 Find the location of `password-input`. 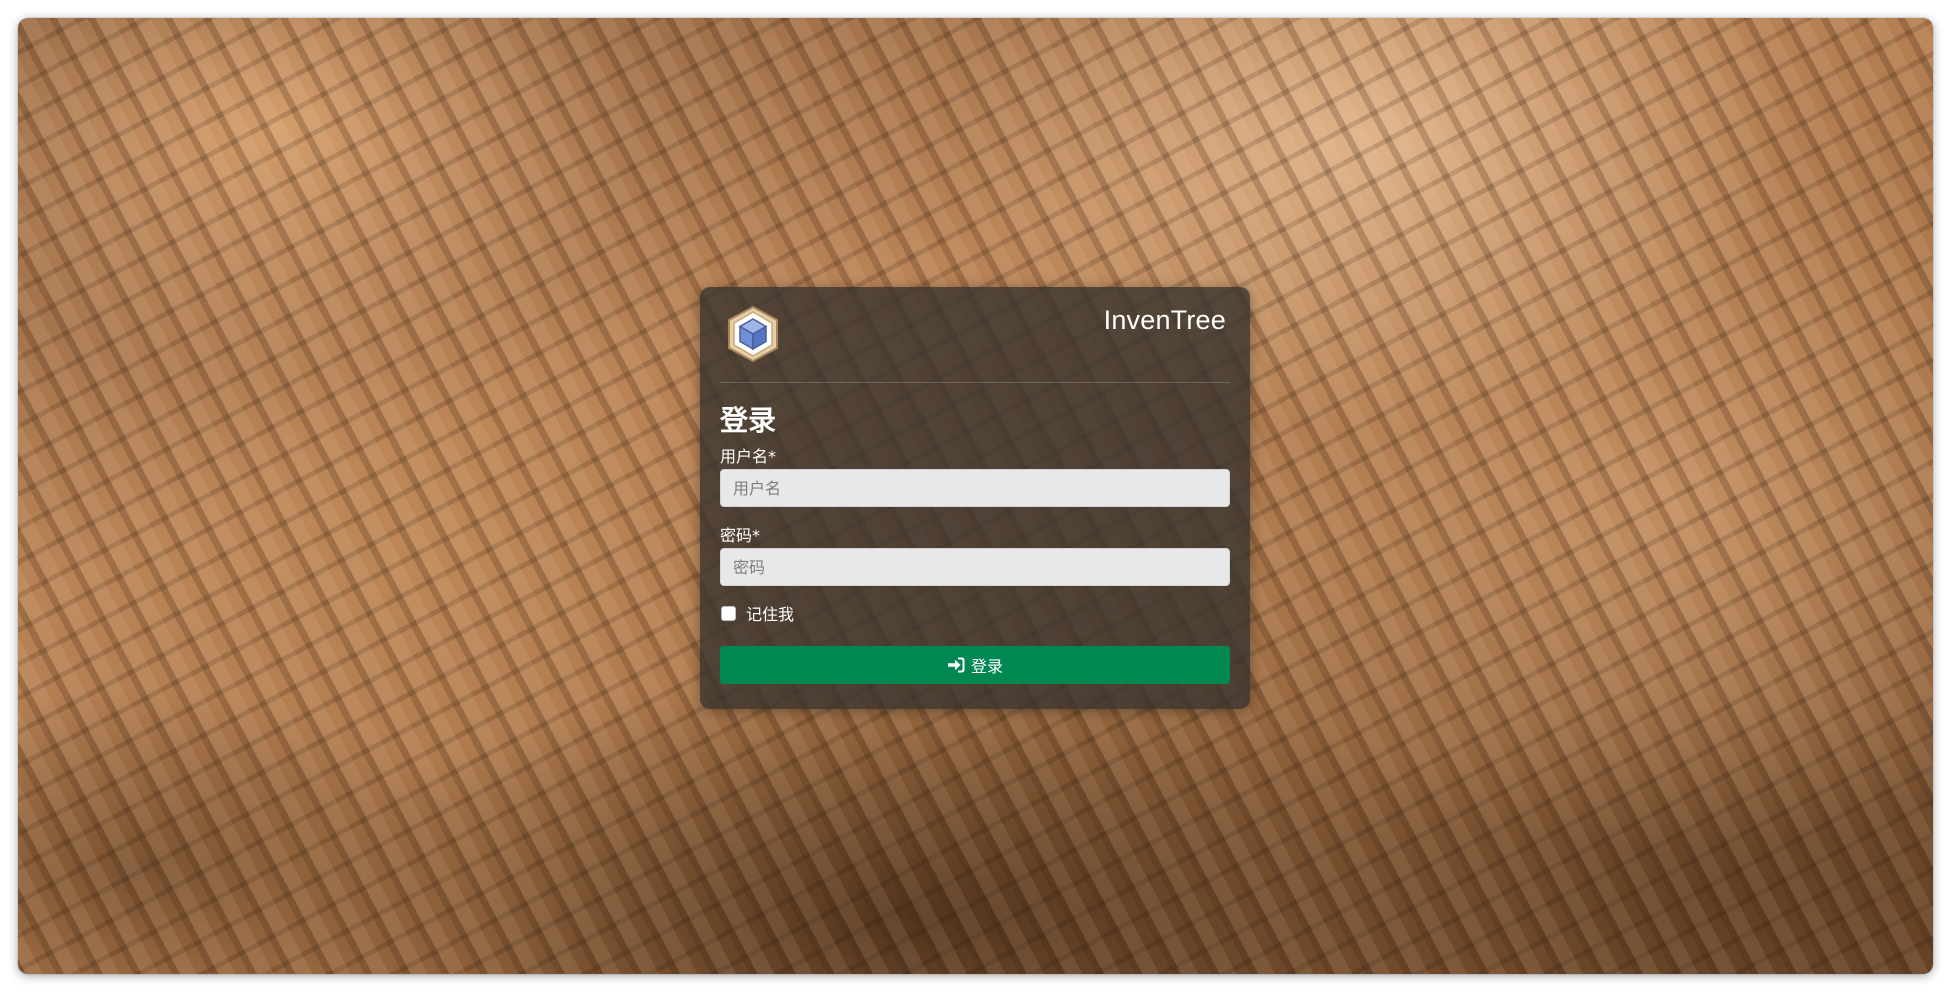

password-input is located at coordinates (975, 567).